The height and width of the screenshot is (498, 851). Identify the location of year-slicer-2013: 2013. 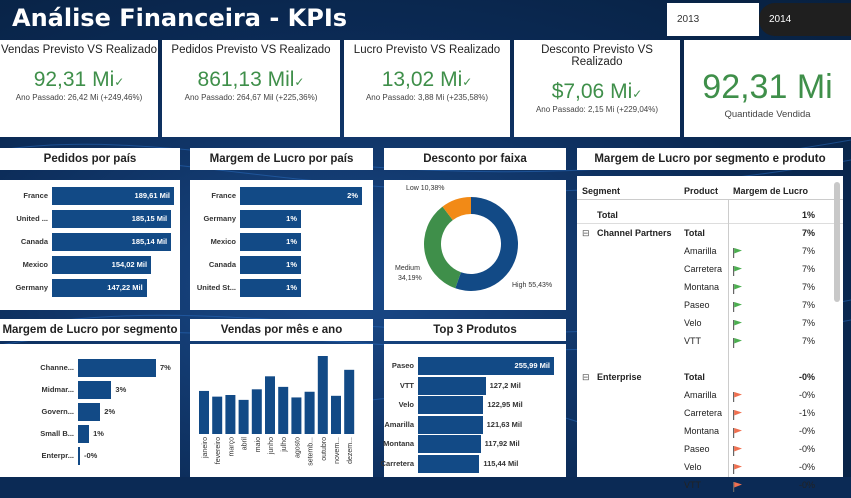
(713, 19).